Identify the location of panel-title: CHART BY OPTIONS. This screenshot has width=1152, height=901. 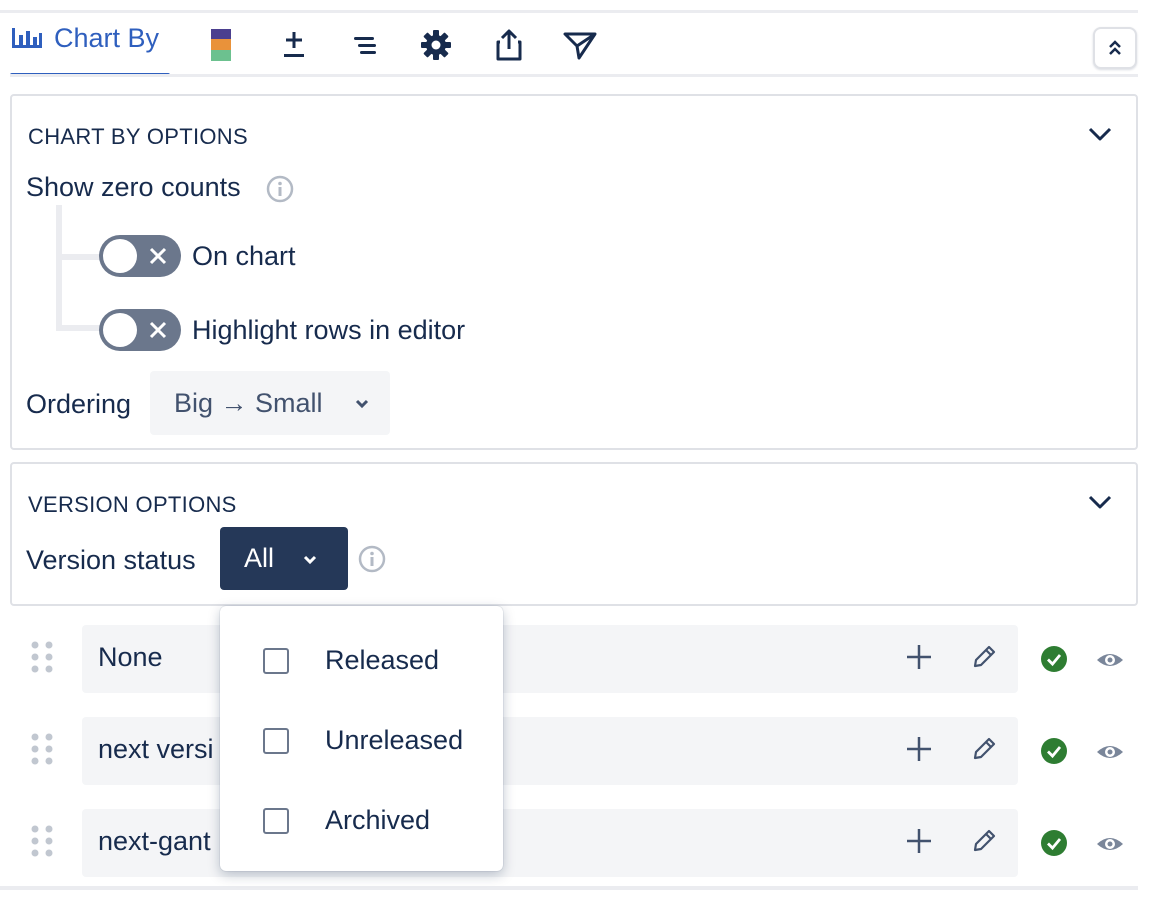
(138, 136).